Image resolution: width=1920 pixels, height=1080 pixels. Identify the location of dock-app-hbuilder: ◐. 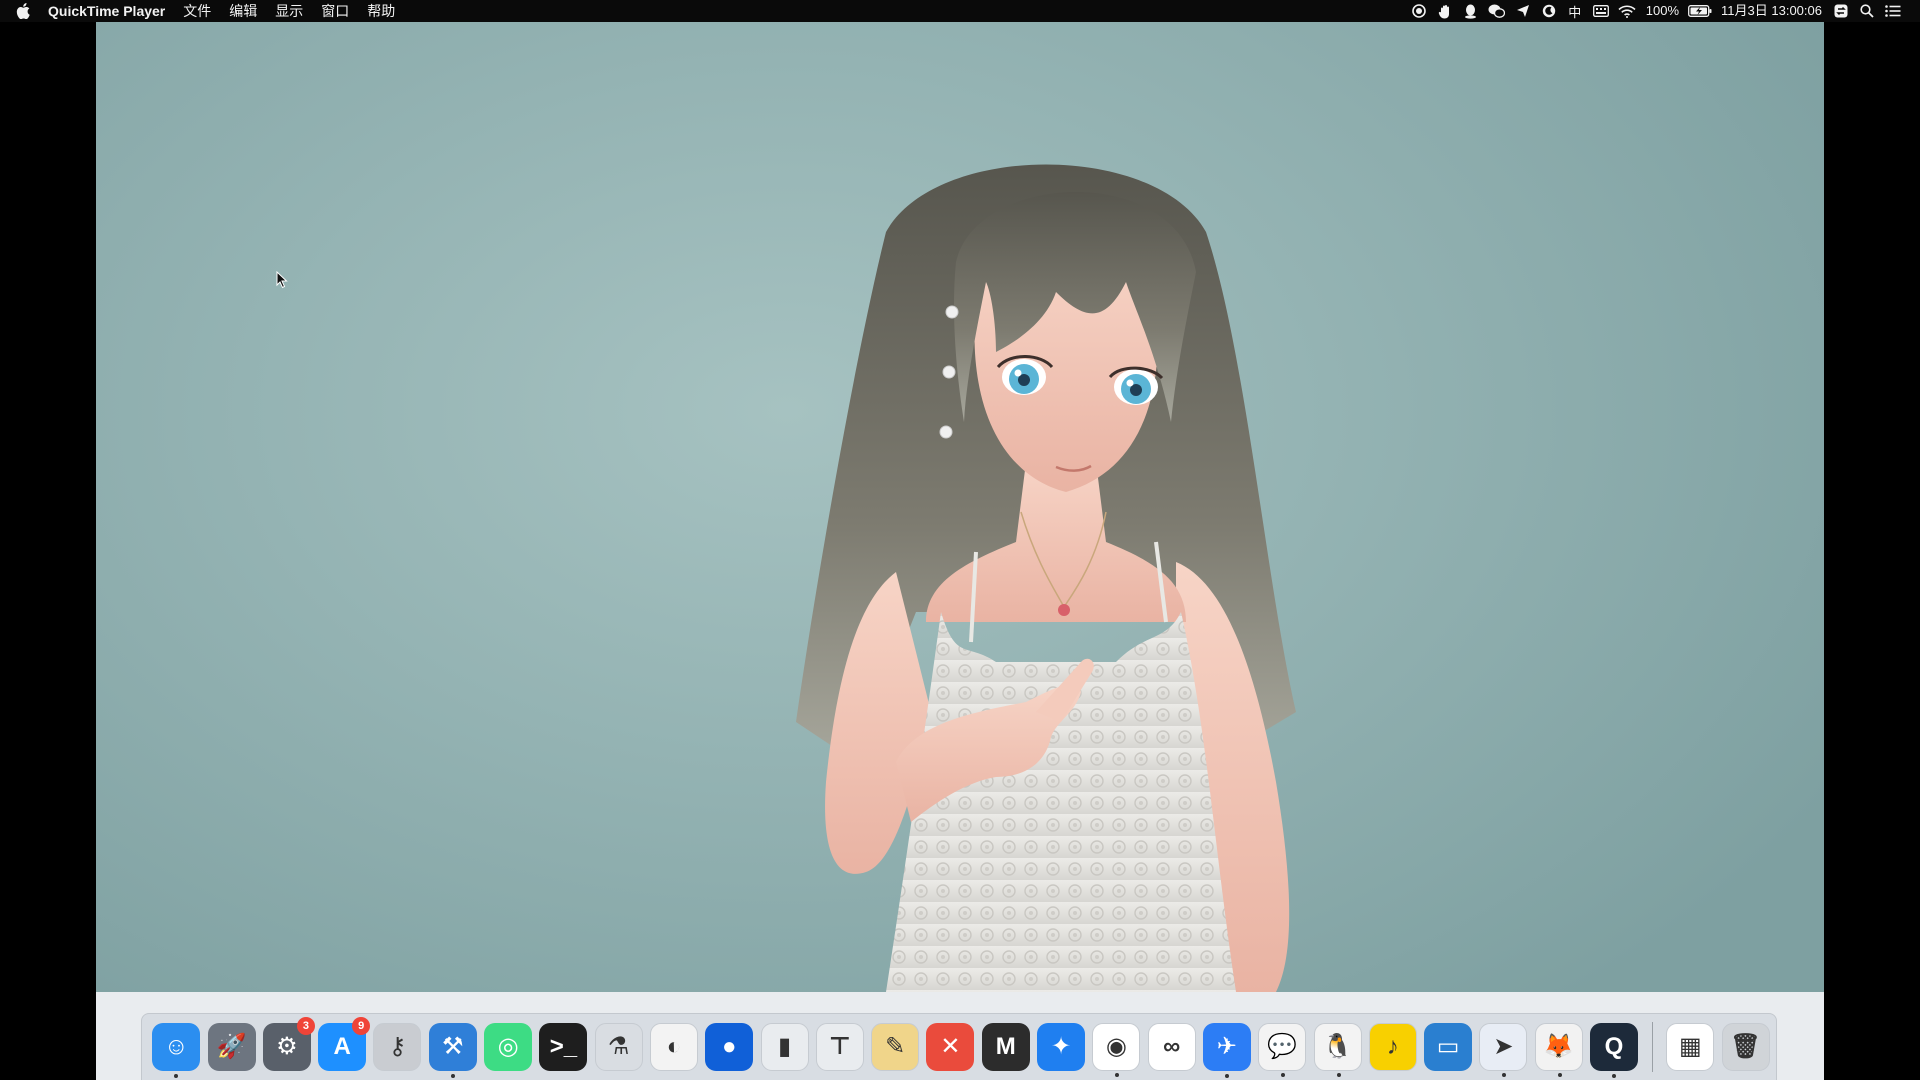
(673, 1047).